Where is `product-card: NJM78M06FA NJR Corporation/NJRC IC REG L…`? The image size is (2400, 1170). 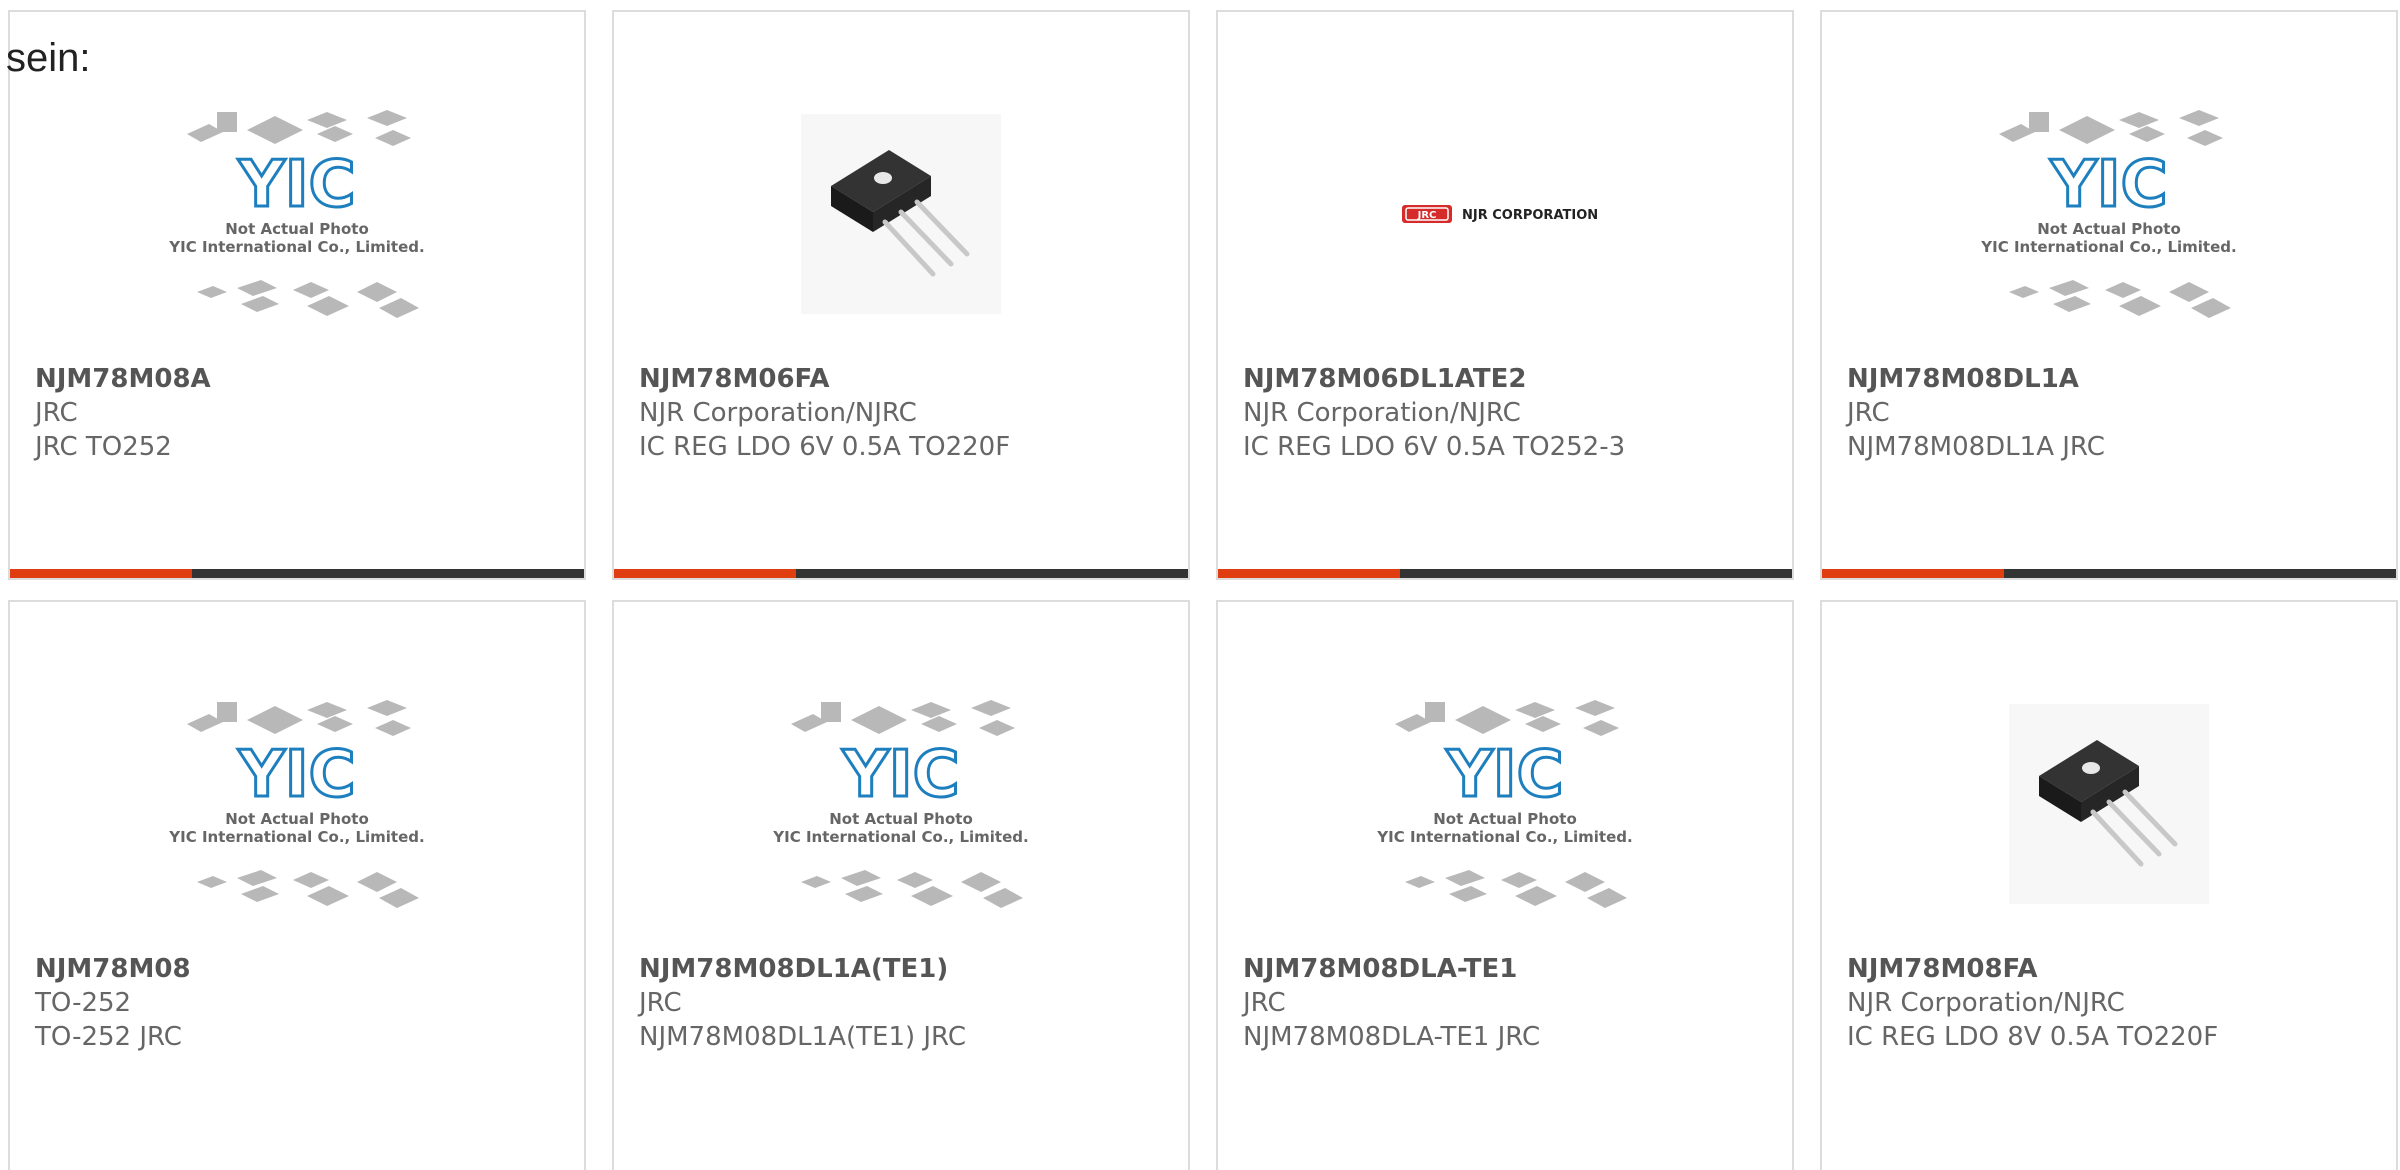 product-card: NJM78M06FA NJR Corporation/NJRC IC REG L… is located at coordinates (901, 295).